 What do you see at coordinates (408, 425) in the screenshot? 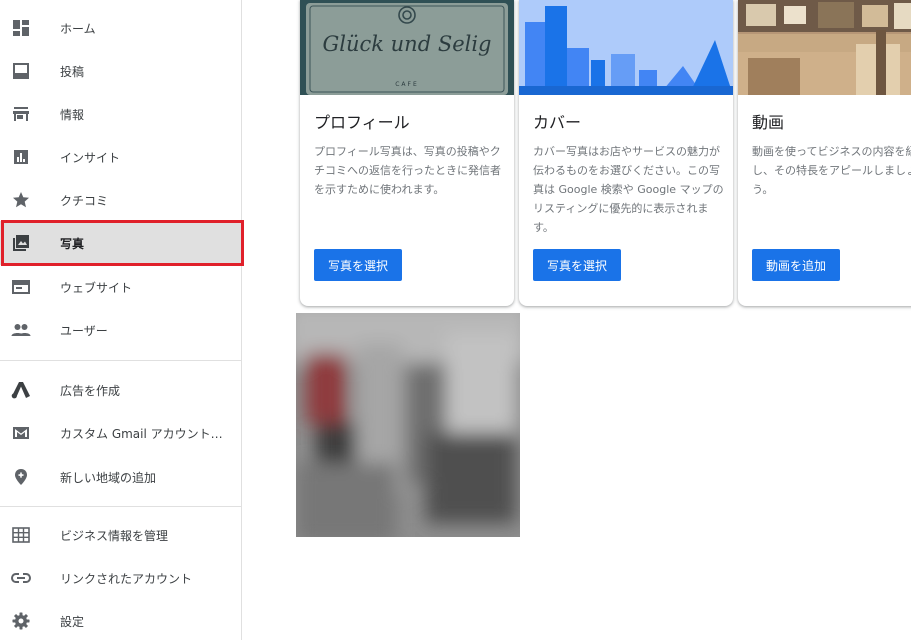
I see `blurred-photo` at bounding box center [408, 425].